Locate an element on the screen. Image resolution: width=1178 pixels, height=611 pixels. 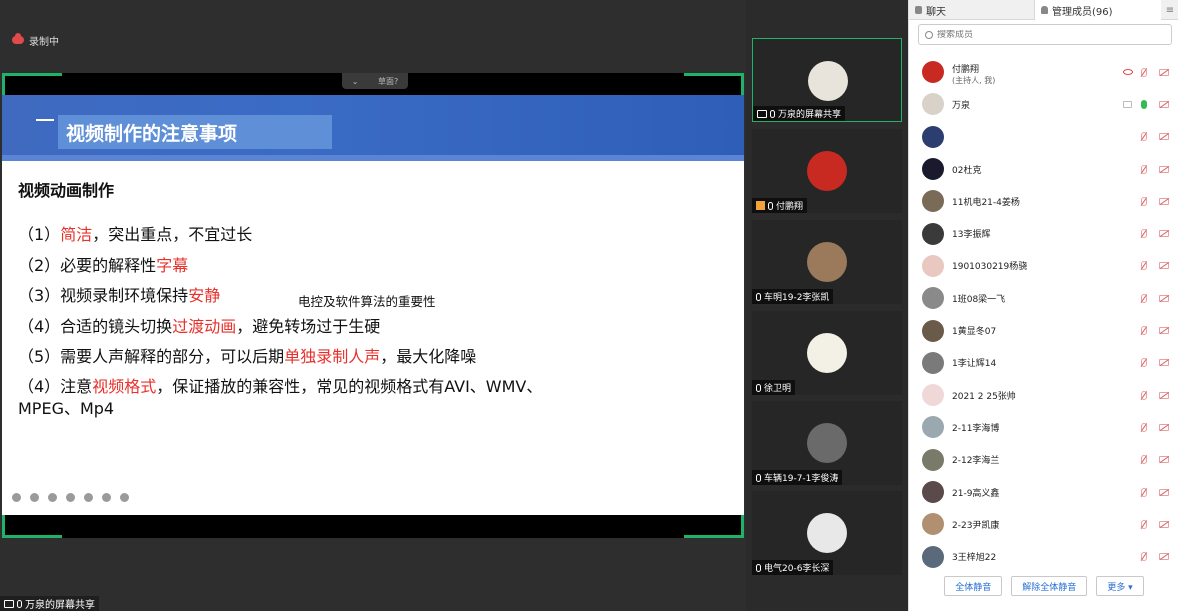
tab-chat: 聊天 is located at coordinates (972, 10).